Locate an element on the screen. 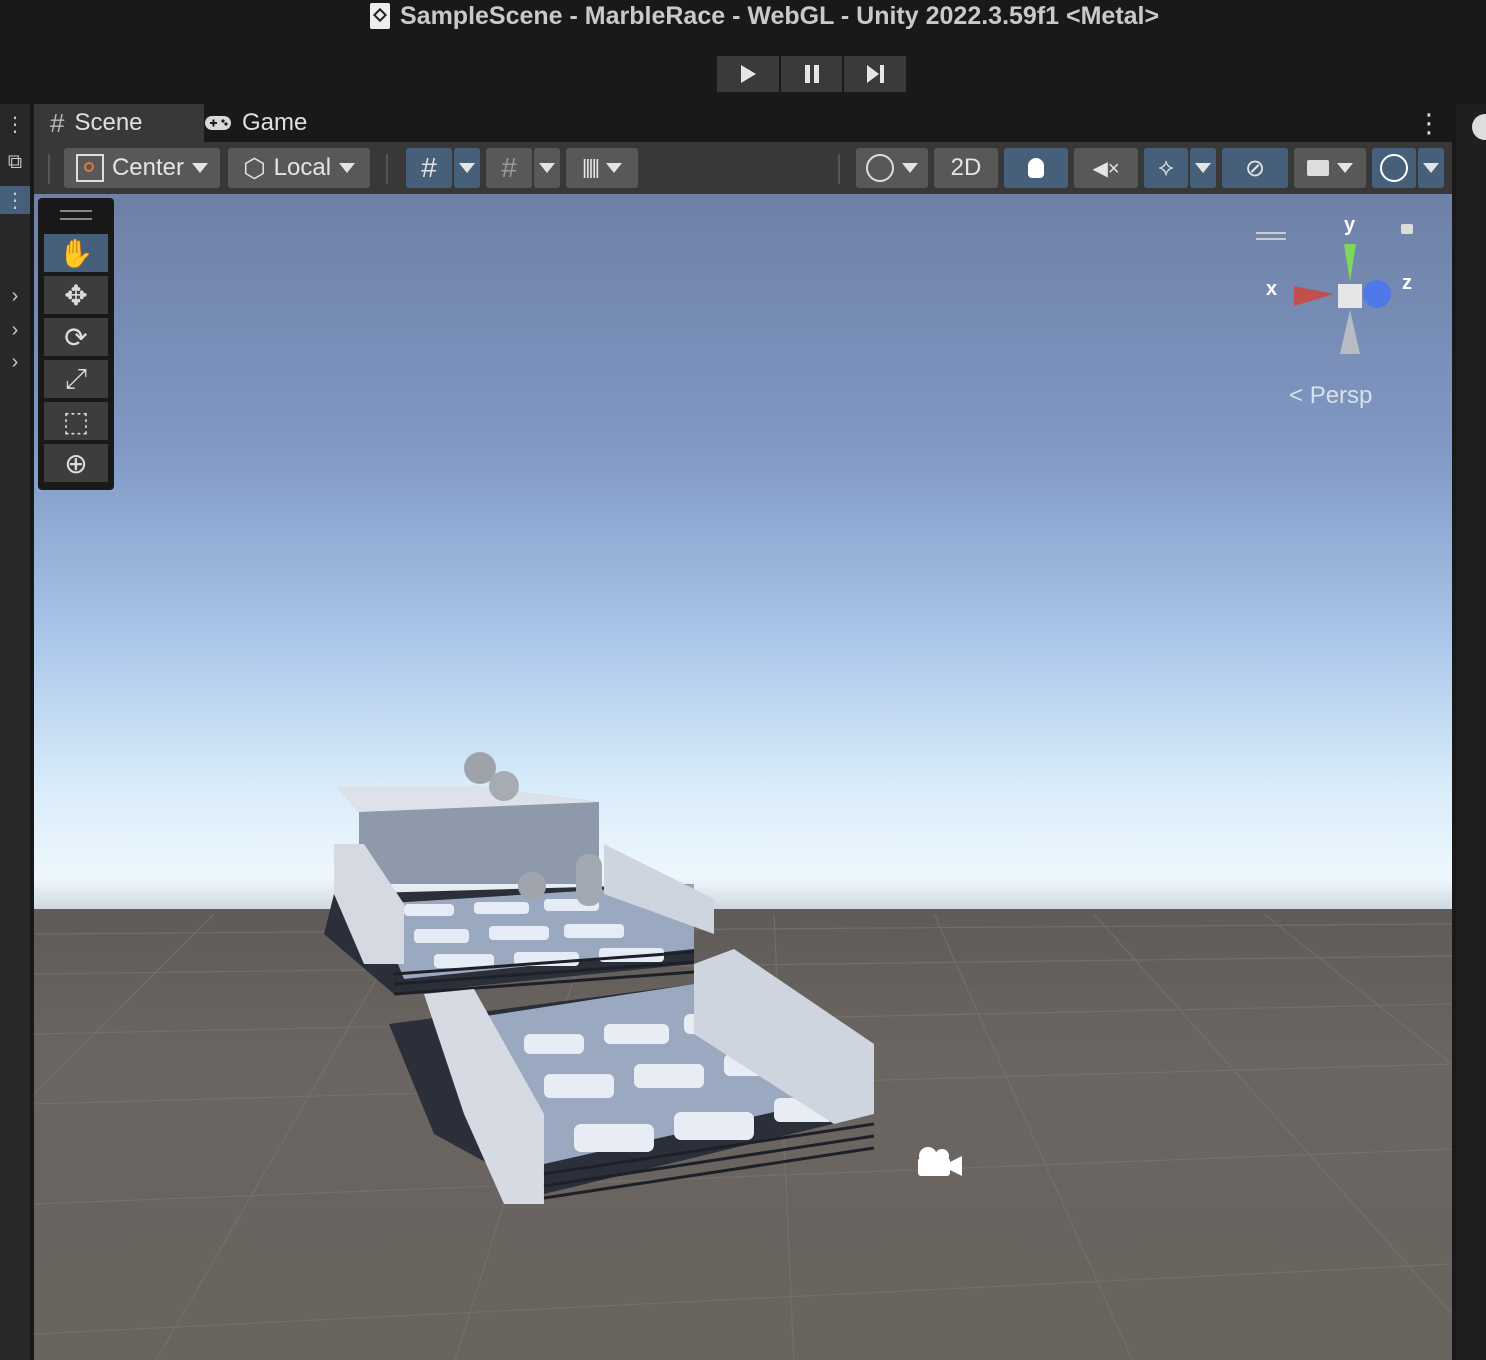  lock-icon is located at coordinates (1407, 229).